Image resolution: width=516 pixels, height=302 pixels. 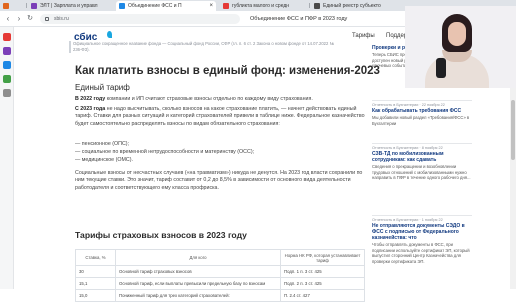 I want to click on tab-label: Единый реестр субъекто, so click(x=352, y=6).